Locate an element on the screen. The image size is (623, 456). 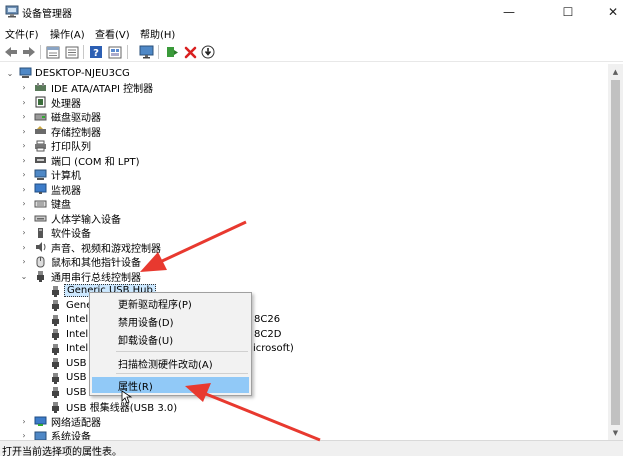
menu-item-disable-device: 禁用设备(D) is located at coordinates (170, 321).